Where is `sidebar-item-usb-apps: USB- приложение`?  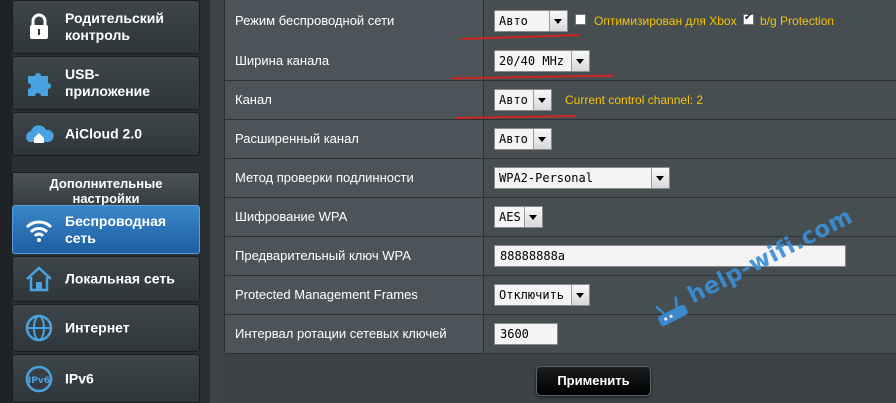
sidebar-item-usb-apps: USB- приложение is located at coordinates (106, 83).